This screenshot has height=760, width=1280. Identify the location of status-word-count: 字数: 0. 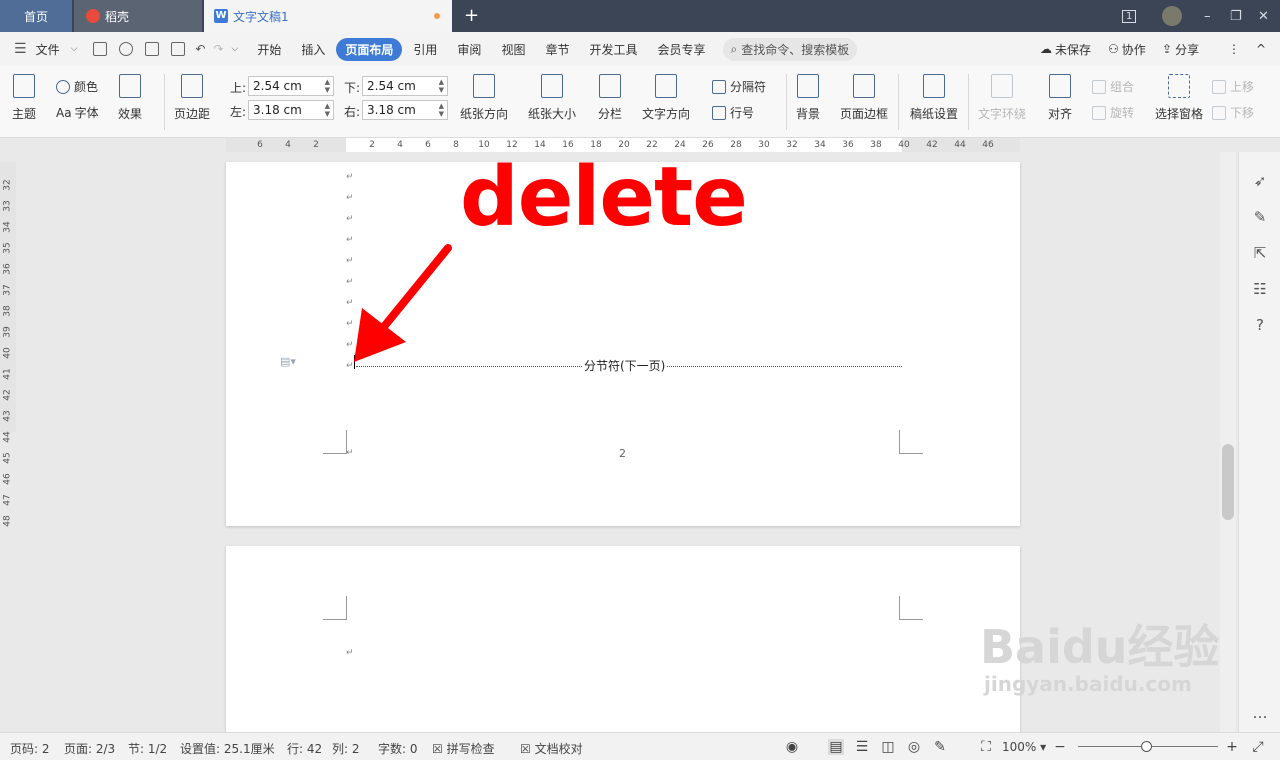
(398, 748).